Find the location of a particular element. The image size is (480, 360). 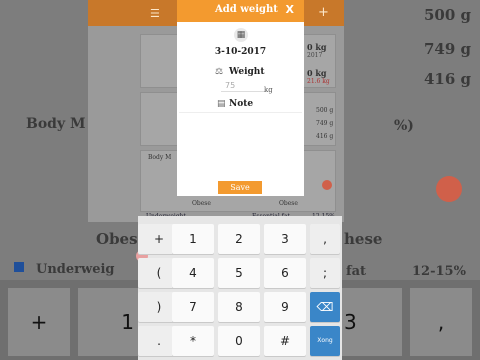

key-asterisk: * is located at coordinates (193, 341).